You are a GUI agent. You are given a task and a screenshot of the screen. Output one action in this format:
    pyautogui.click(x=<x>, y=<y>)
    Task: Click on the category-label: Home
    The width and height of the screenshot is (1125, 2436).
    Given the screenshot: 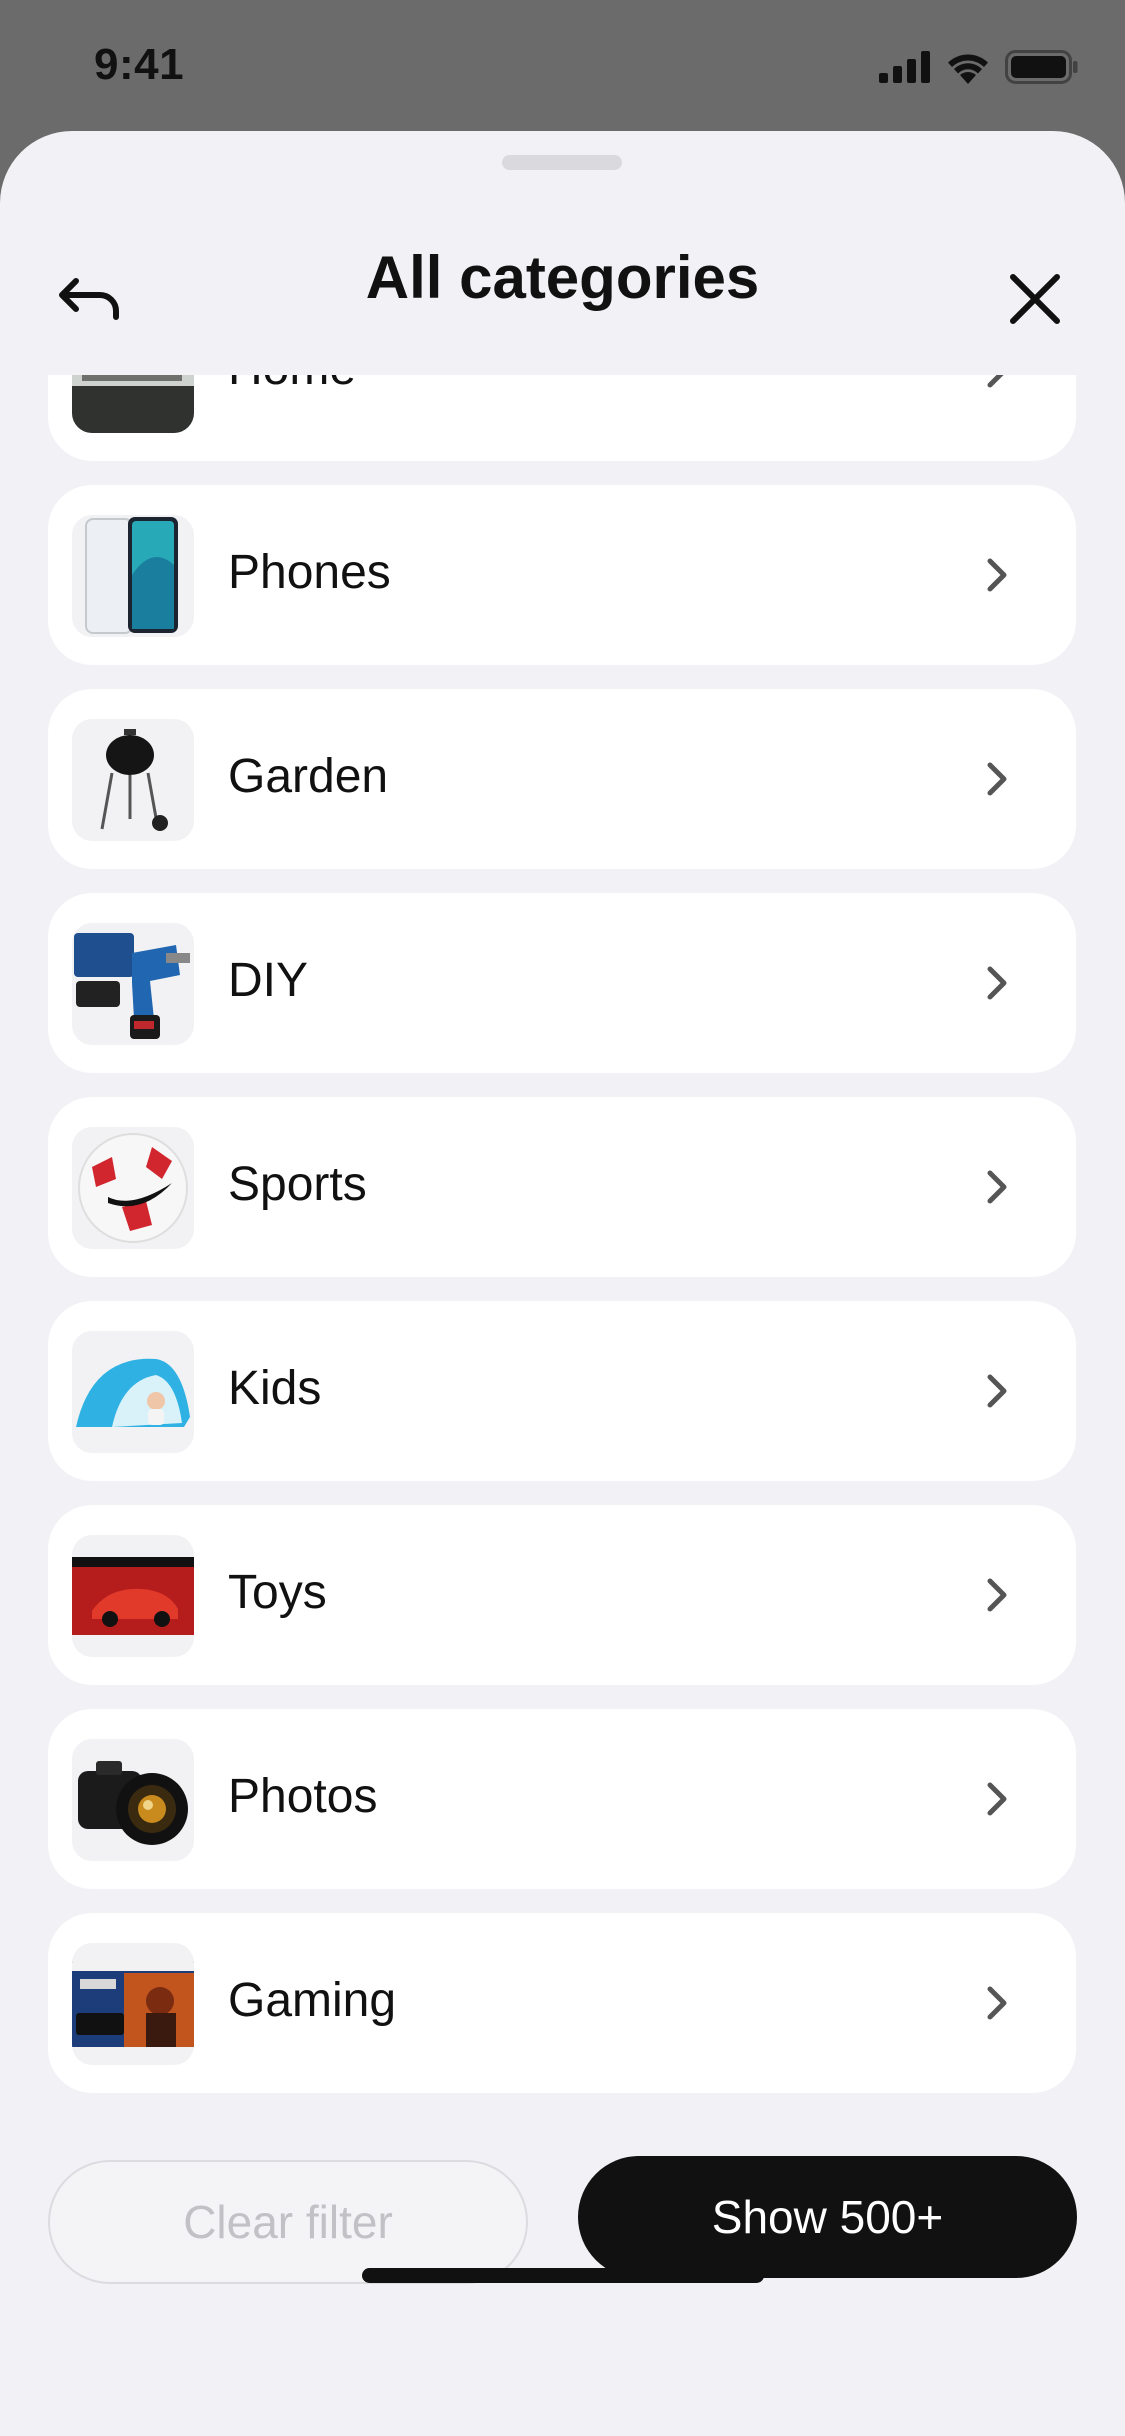 What is the action you would take?
    pyautogui.click(x=292, y=385)
    